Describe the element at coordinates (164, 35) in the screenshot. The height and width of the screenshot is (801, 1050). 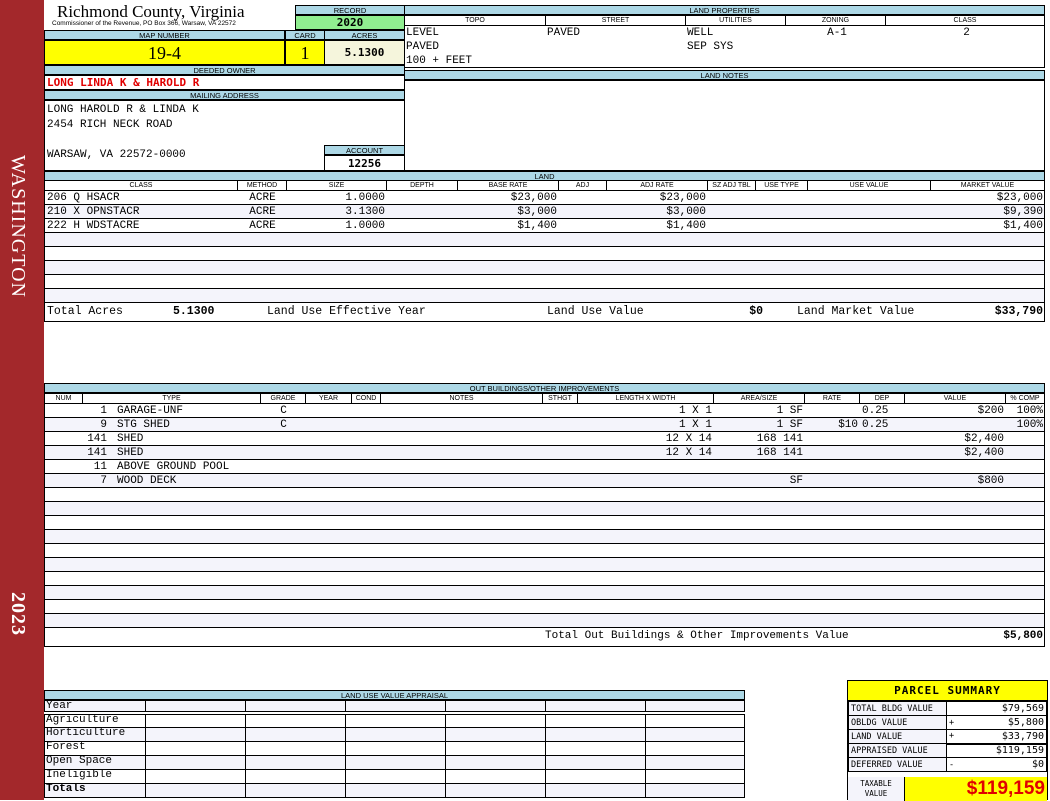
I see `map-number-label: MAP NUMBER` at that location.